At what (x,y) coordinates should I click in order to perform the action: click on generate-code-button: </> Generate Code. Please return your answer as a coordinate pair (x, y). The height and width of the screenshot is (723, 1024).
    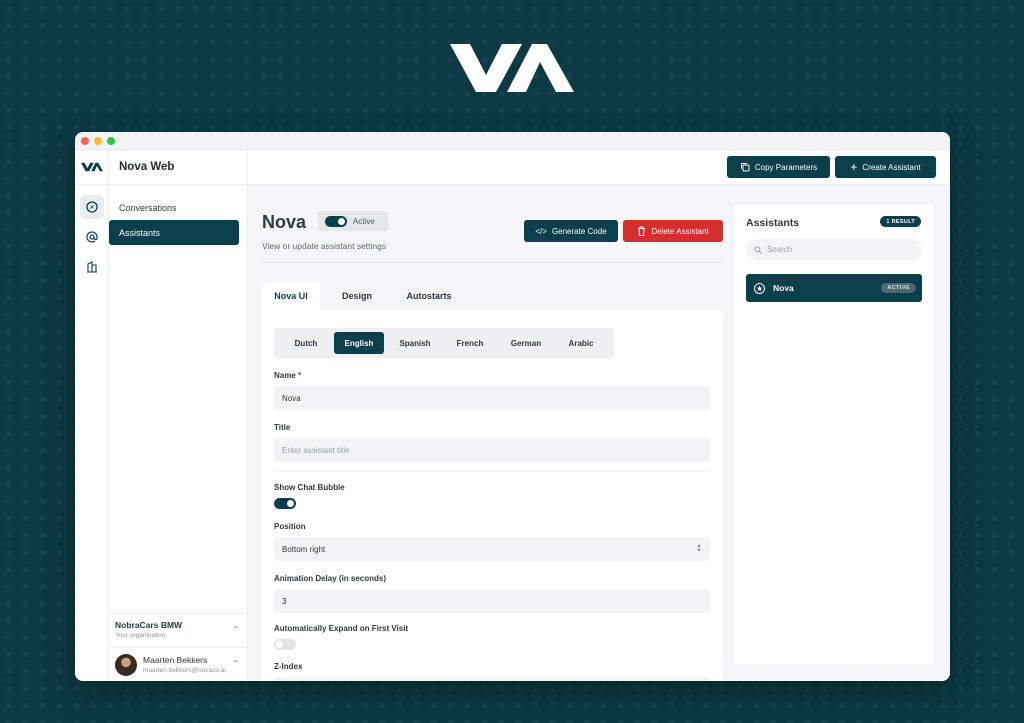
    Looking at the image, I should click on (571, 231).